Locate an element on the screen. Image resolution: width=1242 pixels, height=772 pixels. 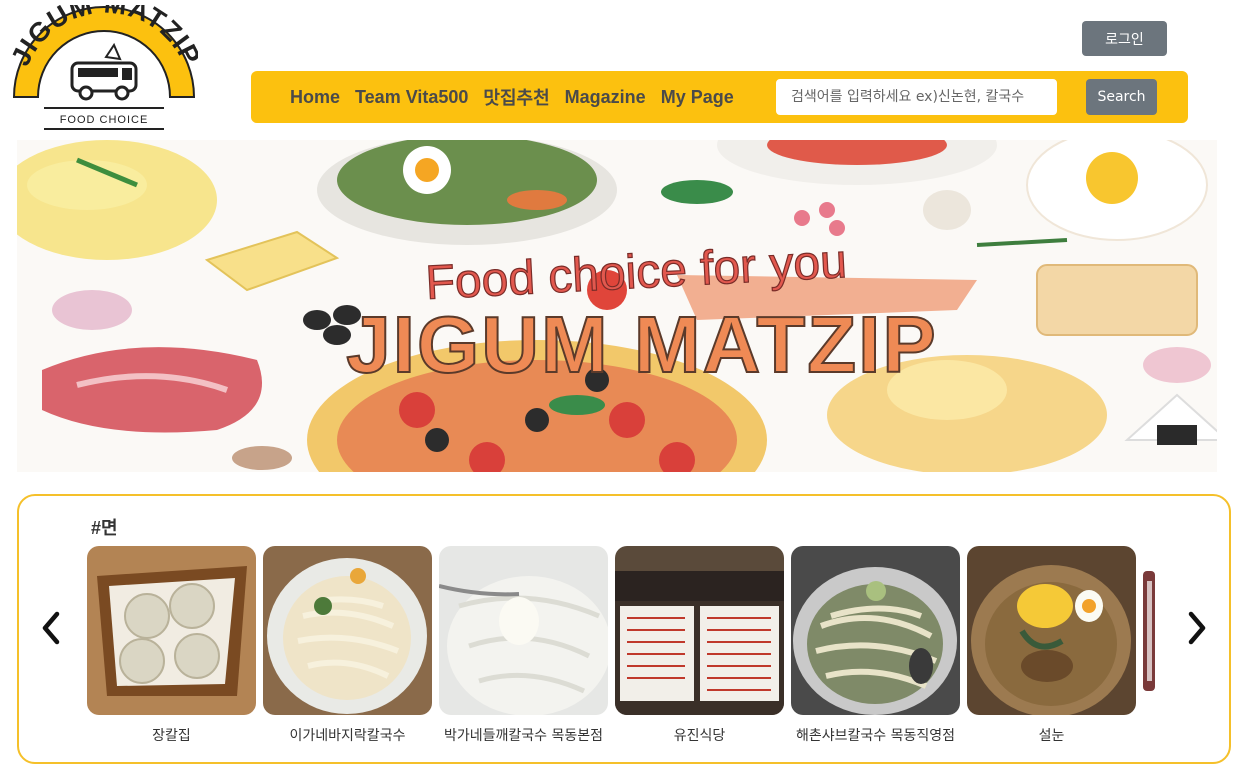
nav-links: Home Team Vita500 맛집추천 Magazine My Page is located at coordinates (500, 97).